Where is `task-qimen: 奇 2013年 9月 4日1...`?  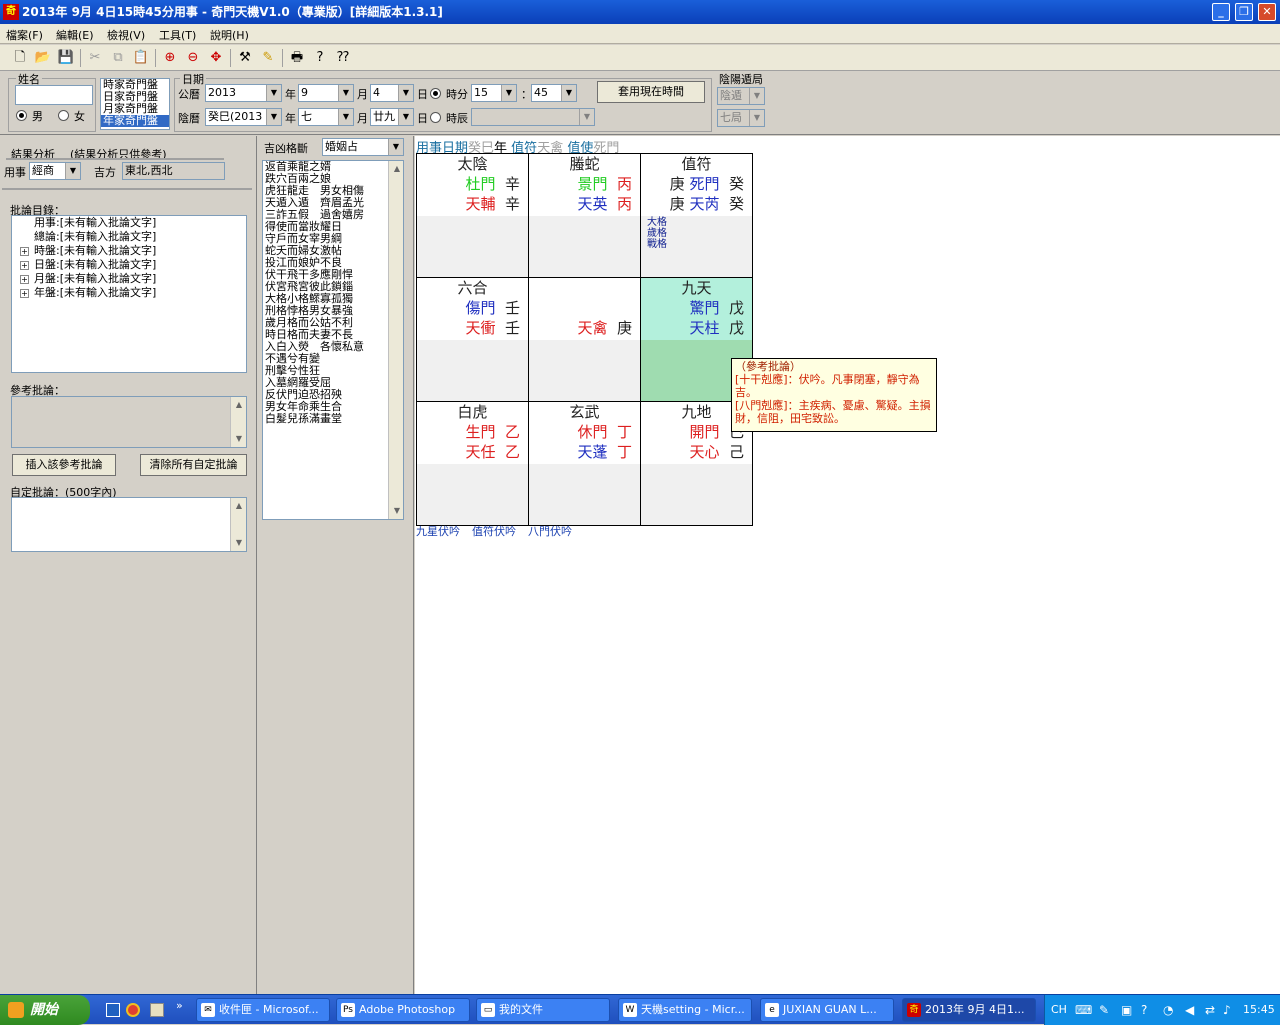 task-qimen: 奇 2013年 9月 4日1... is located at coordinates (969, 1010).